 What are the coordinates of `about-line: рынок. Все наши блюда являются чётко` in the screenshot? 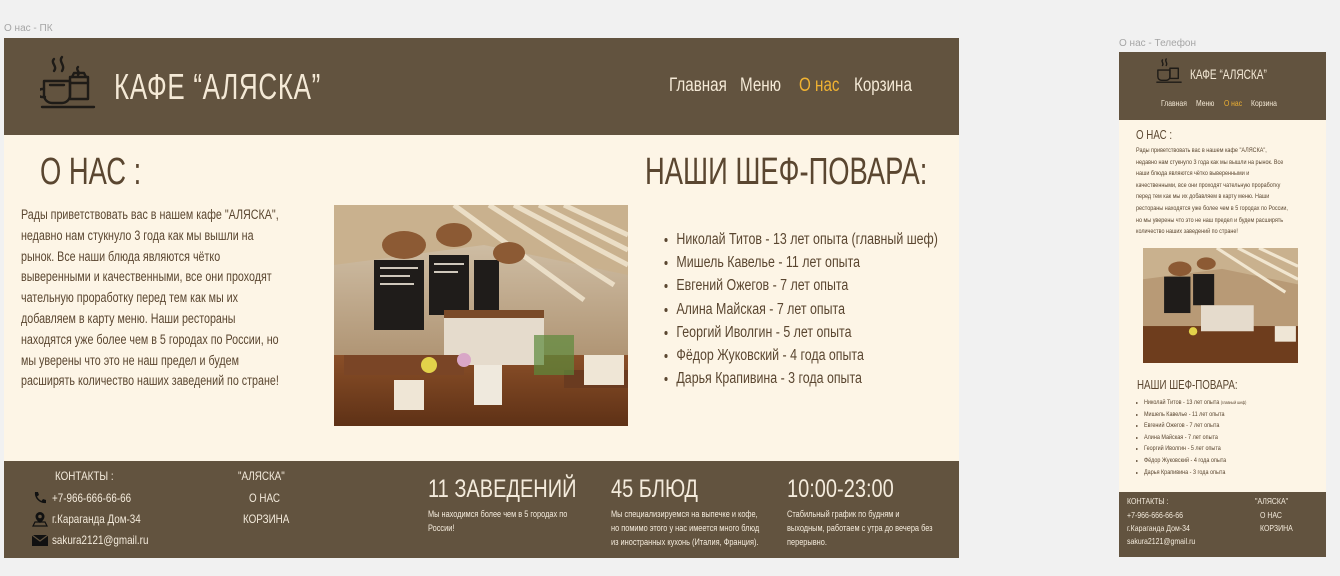 It's located at (121, 256).